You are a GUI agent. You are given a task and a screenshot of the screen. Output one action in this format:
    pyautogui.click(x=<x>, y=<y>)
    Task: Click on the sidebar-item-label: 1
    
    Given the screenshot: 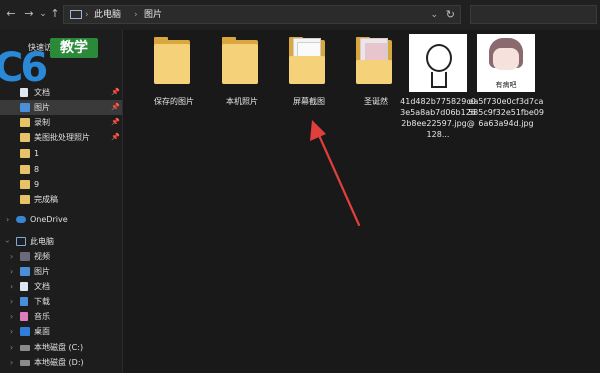 What is the action you would take?
    pyautogui.click(x=37, y=153)
    